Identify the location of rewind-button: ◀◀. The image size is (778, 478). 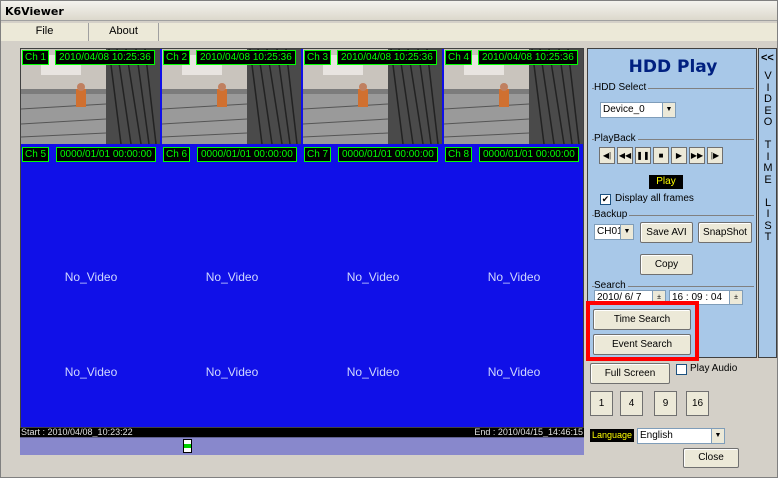
(625, 155).